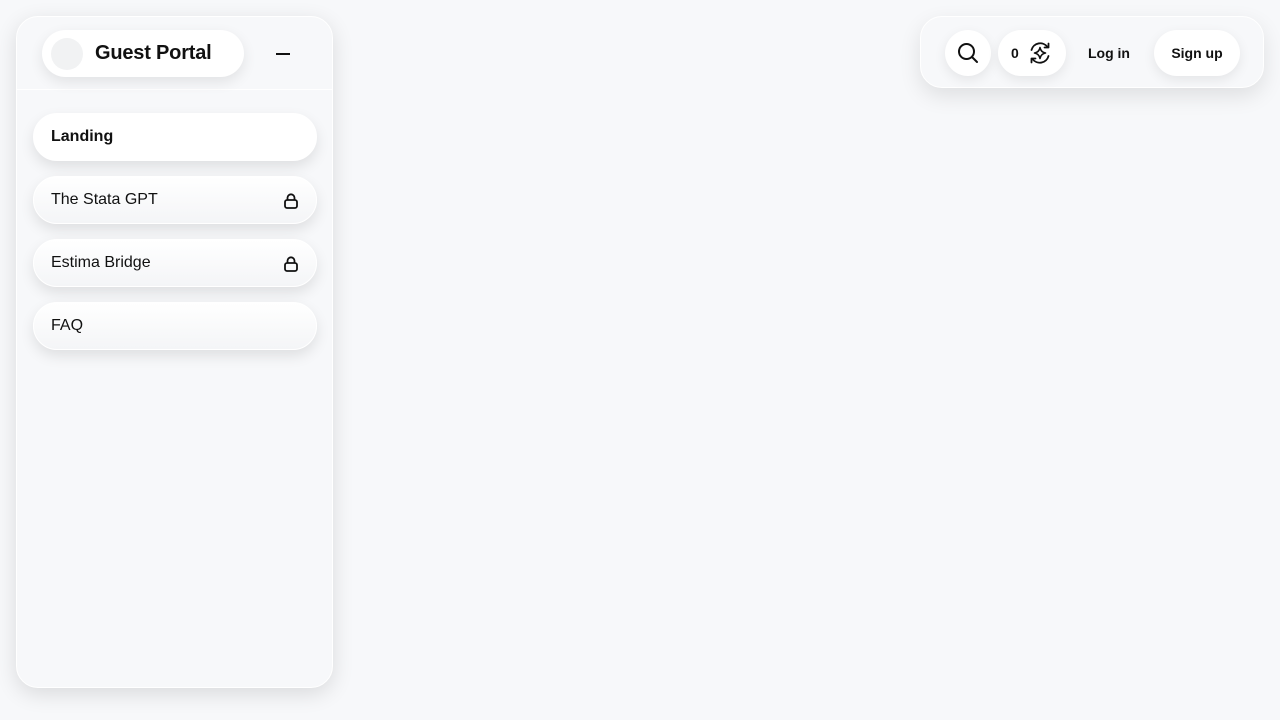 The image size is (1280, 720). Describe the element at coordinates (153, 53) in the screenshot. I see `brand-title: Guest Portal` at that location.